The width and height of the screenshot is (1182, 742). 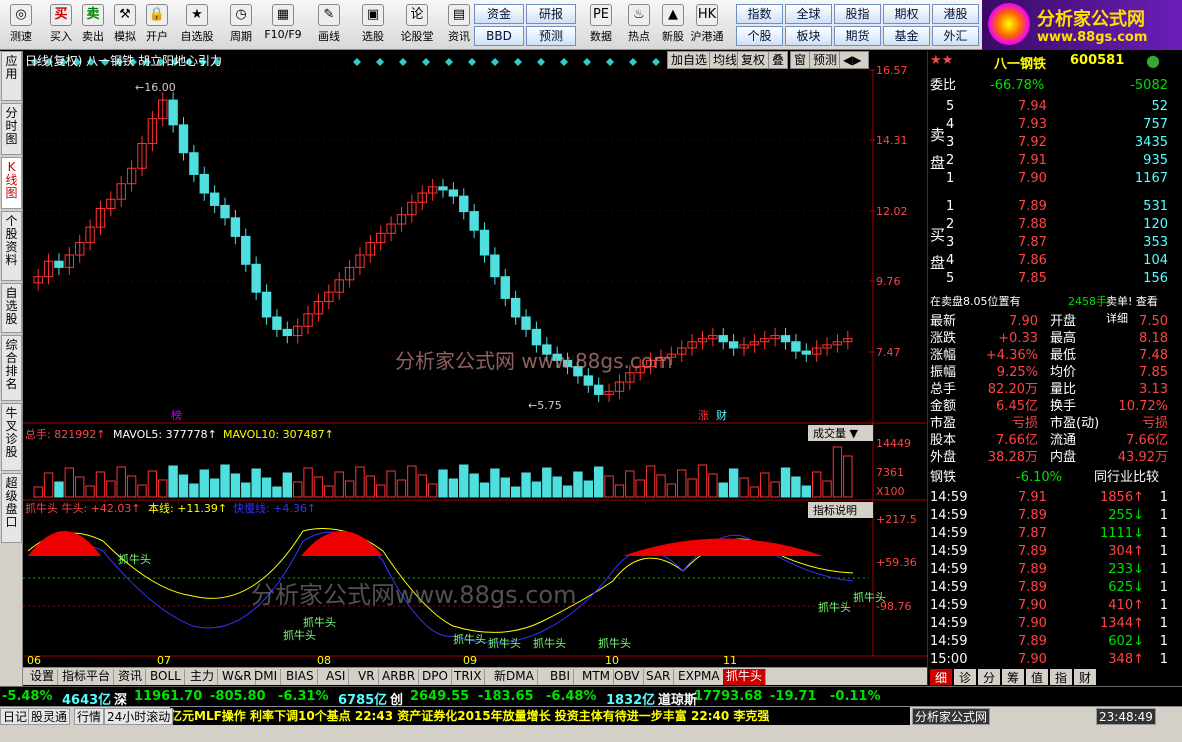 I want to click on indicator-tab-2: 资讯, so click(x=131, y=677).